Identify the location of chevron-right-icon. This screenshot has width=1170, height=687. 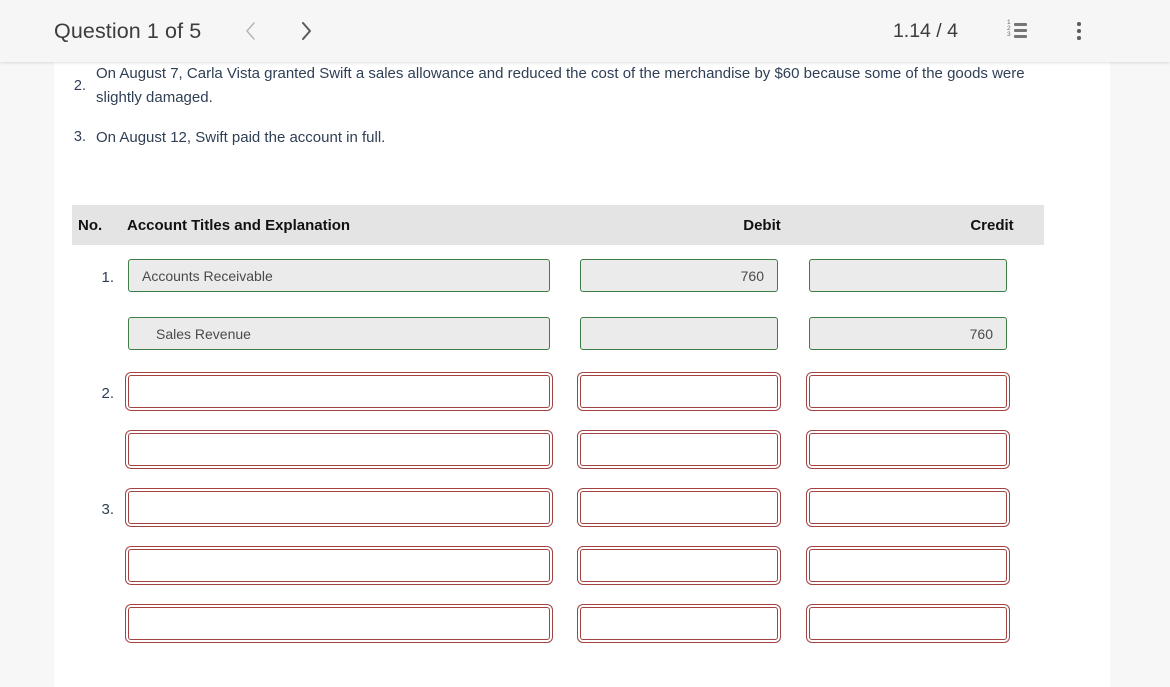
(306, 31).